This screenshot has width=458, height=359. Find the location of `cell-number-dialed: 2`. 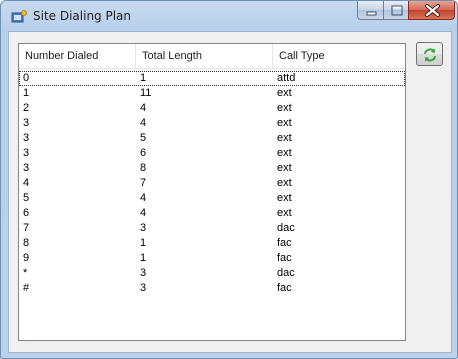

cell-number-dialed: 2 is located at coordinates (26, 108).